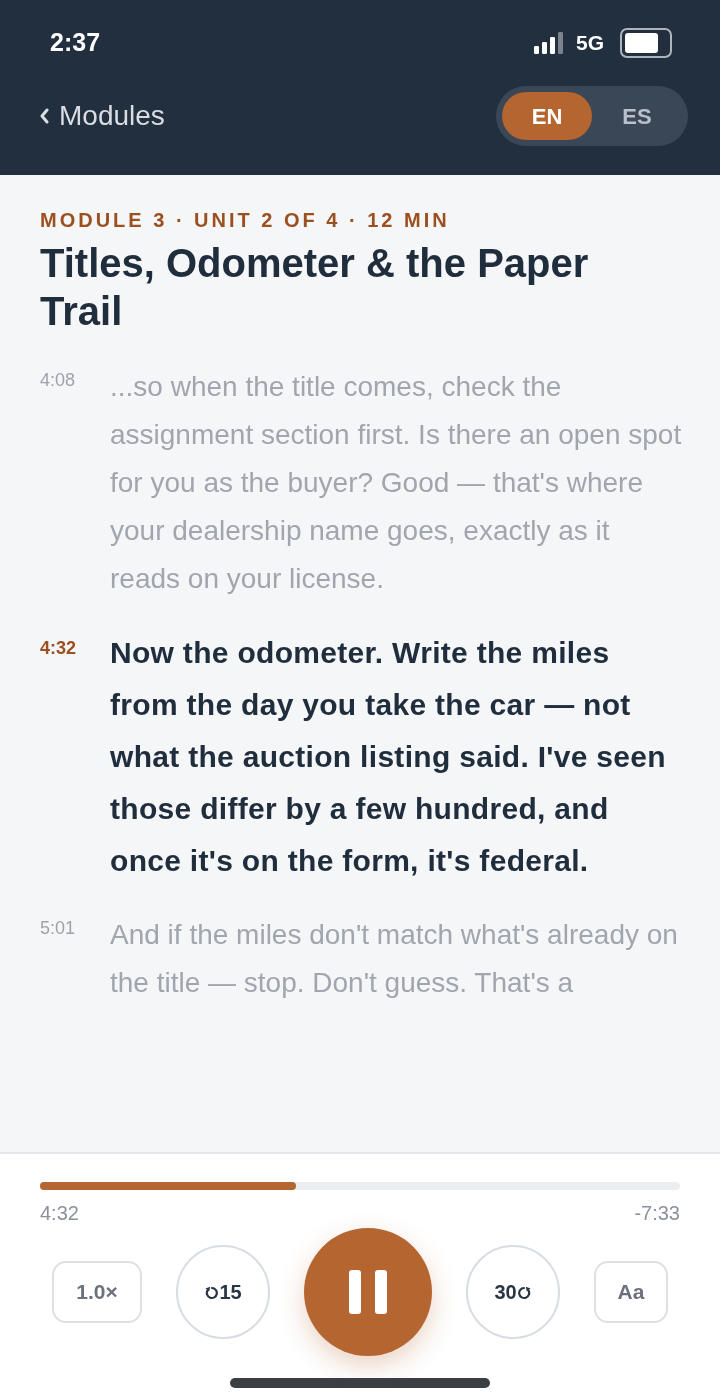  I want to click on timestamp: 4:32, so click(75, 757).